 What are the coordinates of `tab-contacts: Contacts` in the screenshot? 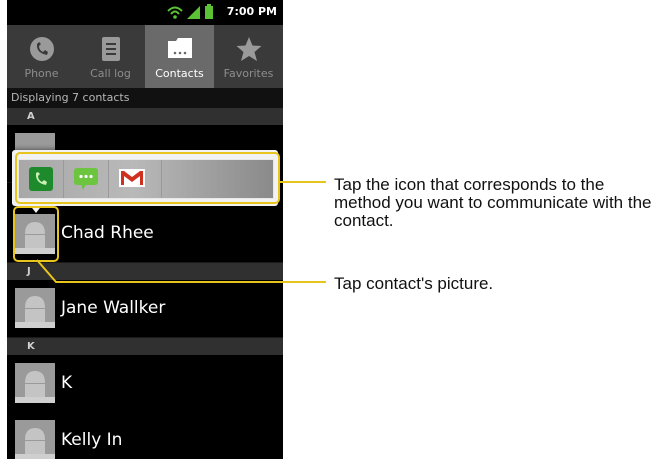 It's located at (179, 56).